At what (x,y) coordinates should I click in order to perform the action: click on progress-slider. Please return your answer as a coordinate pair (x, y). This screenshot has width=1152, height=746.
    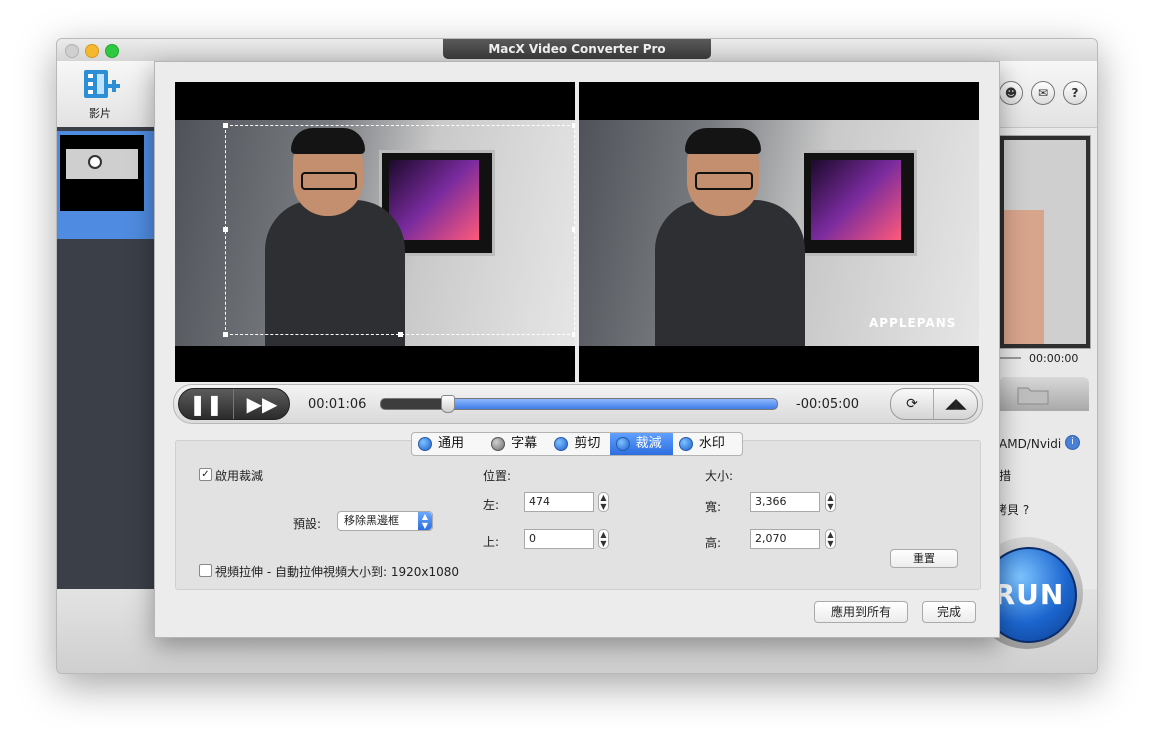
    Looking at the image, I should click on (579, 404).